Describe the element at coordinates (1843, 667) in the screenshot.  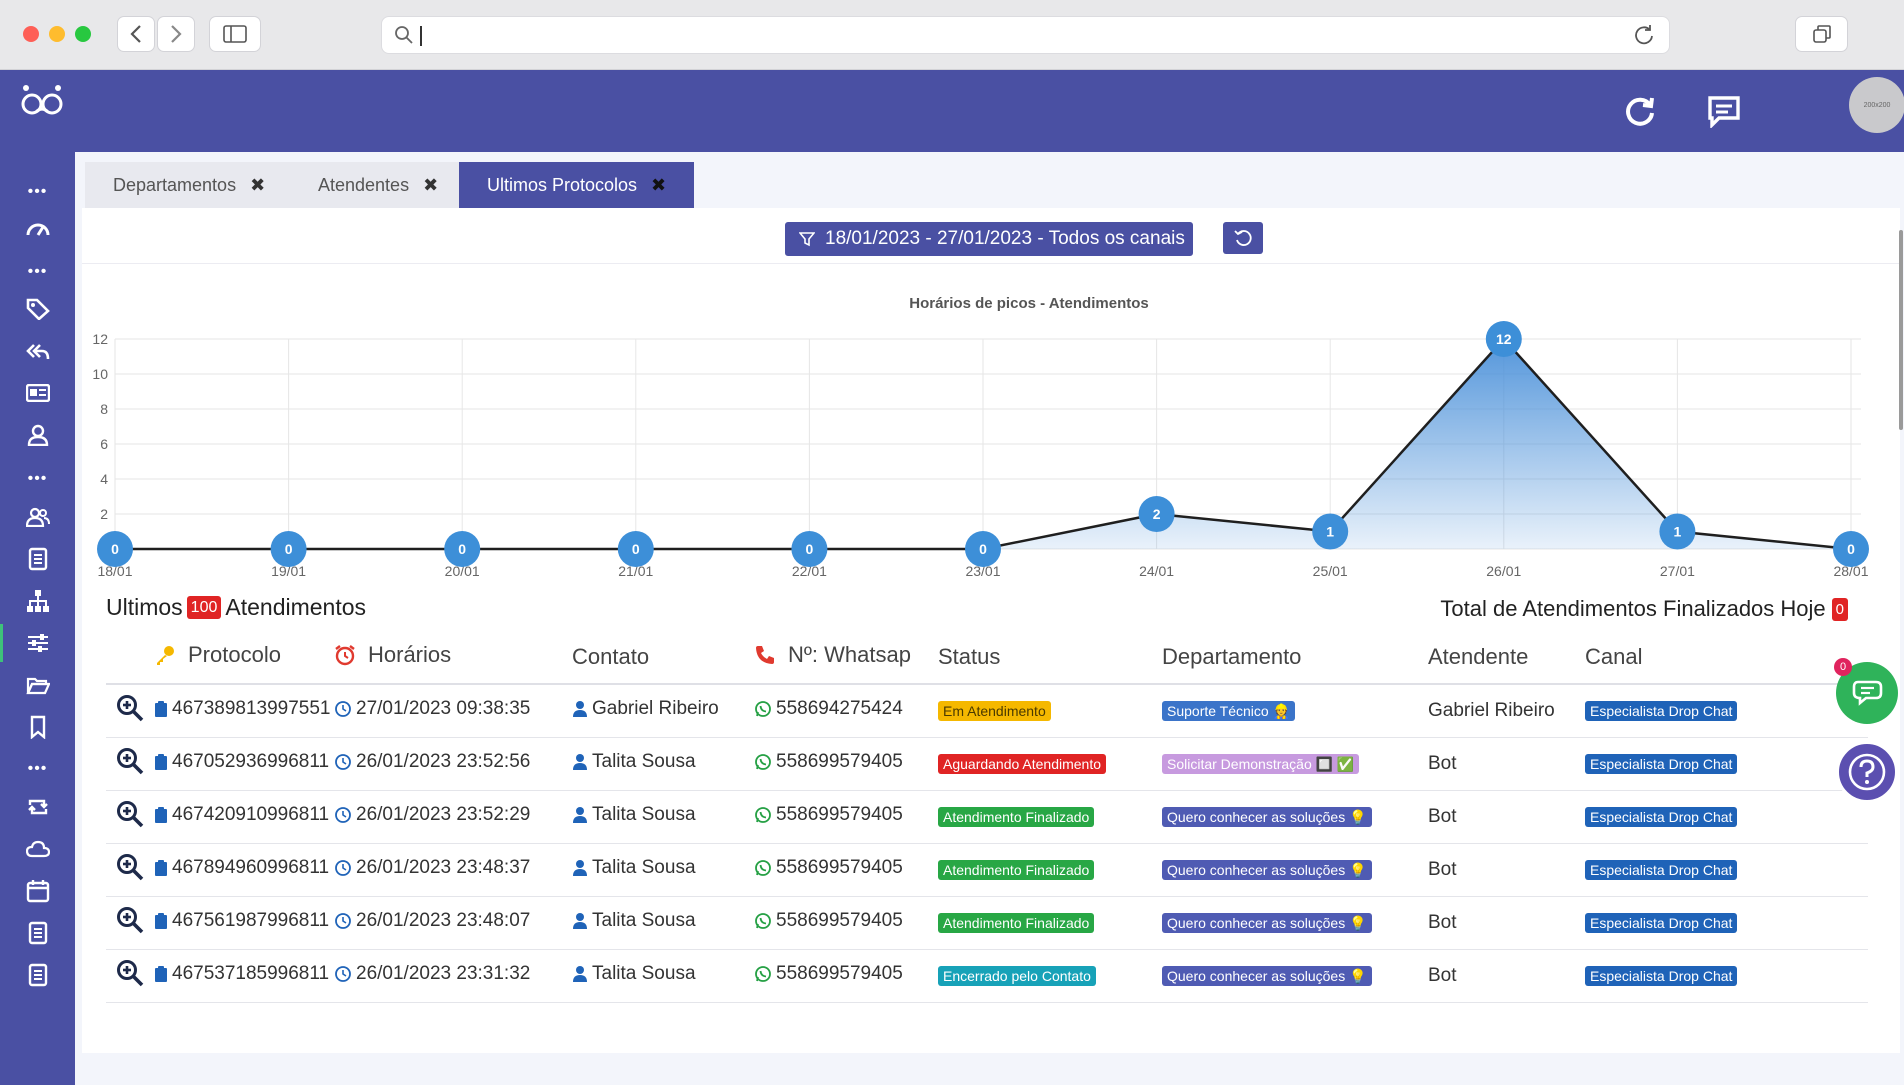
I see `chat-widget-badge: 0` at that location.